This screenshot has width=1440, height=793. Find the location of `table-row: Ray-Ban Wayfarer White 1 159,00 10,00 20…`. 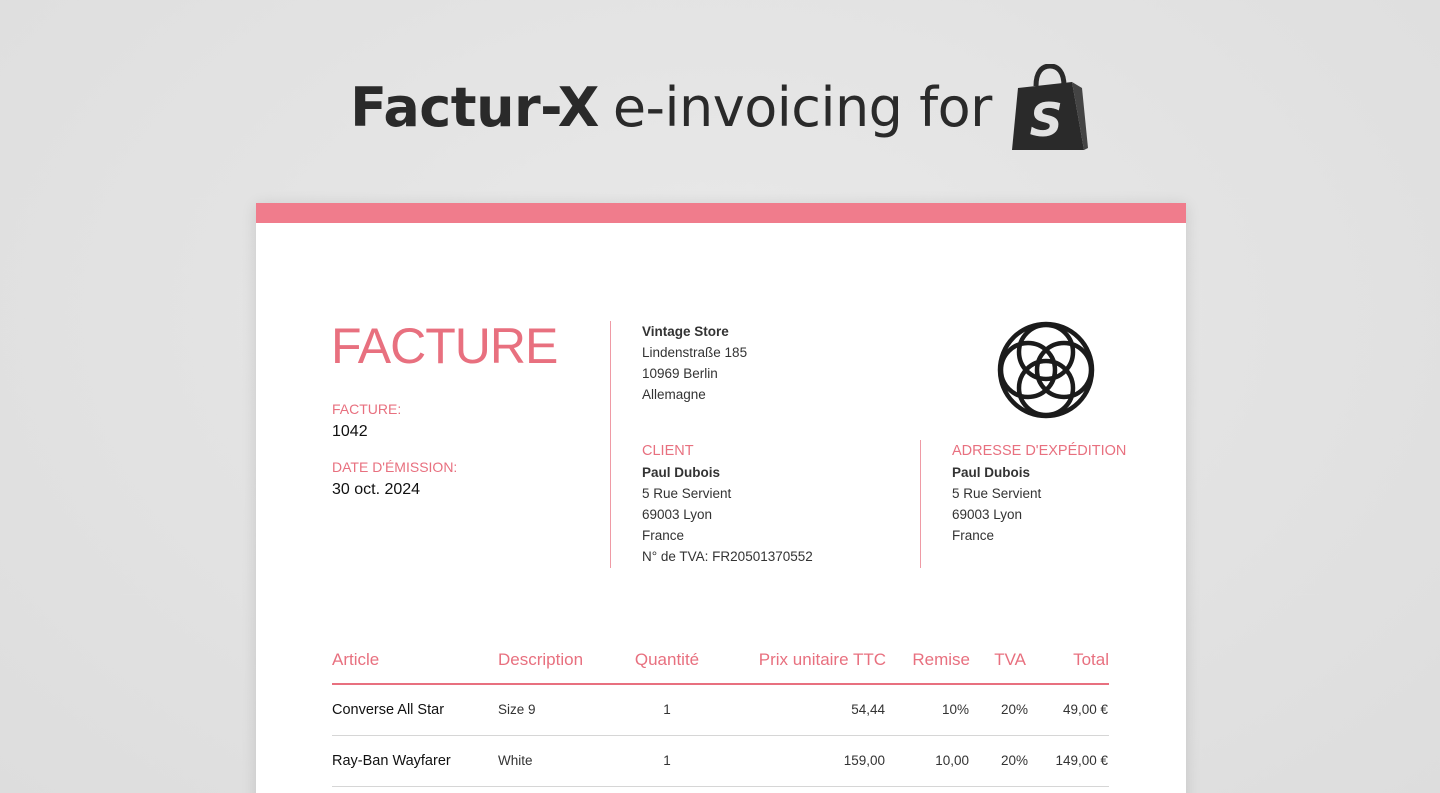

table-row: Ray-Ban Wayfarer White 1 159,00 10,00 20… is located at coordinates (720, 761).